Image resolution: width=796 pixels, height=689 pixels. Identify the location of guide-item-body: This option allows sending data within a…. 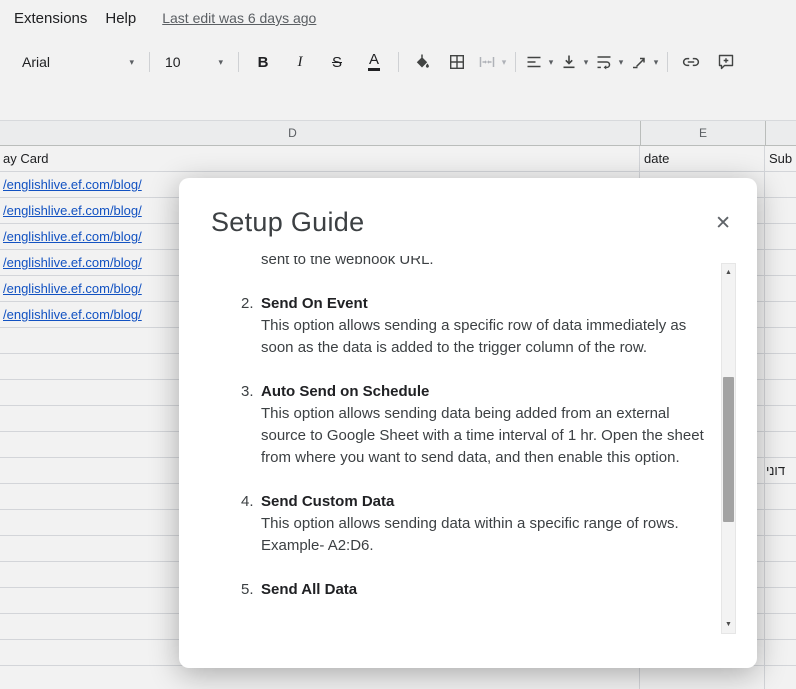
(470, 534).